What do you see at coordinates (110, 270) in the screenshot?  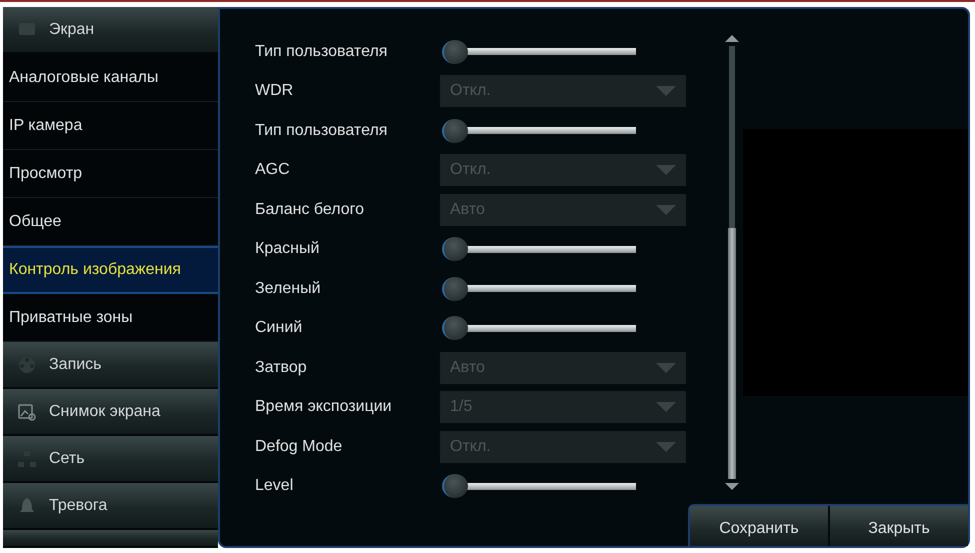 I see `menu-item: Контроль изображения` at bounding box center [110, 270].